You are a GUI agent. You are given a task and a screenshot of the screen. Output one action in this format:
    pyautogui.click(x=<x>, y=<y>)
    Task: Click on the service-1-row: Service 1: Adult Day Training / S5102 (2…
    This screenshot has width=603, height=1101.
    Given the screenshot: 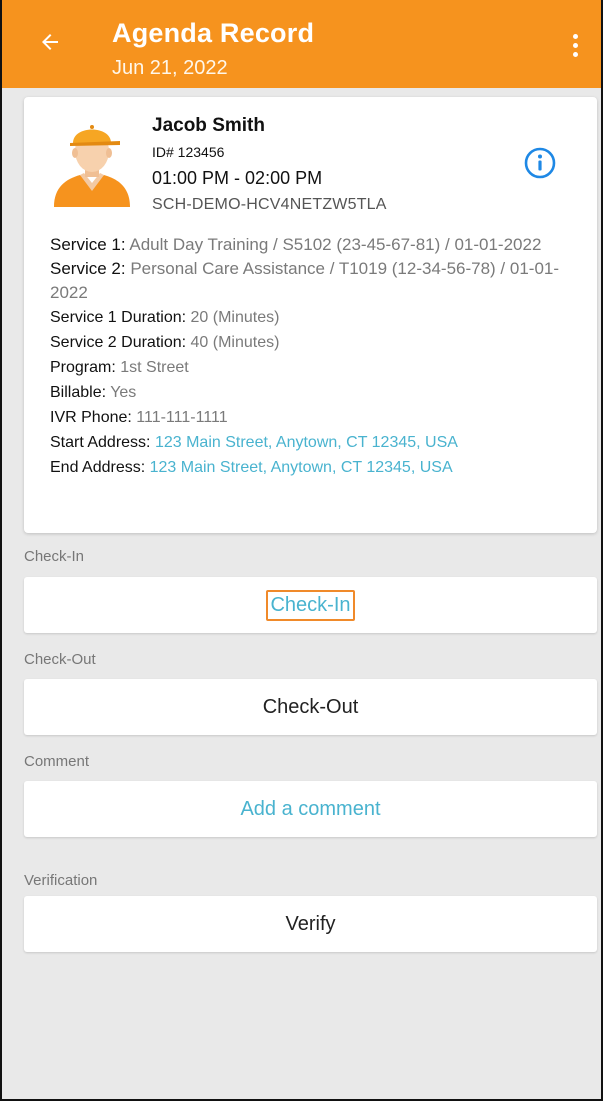 What is the action you would take?
    pyautogui.click(x=310, y=245)
    